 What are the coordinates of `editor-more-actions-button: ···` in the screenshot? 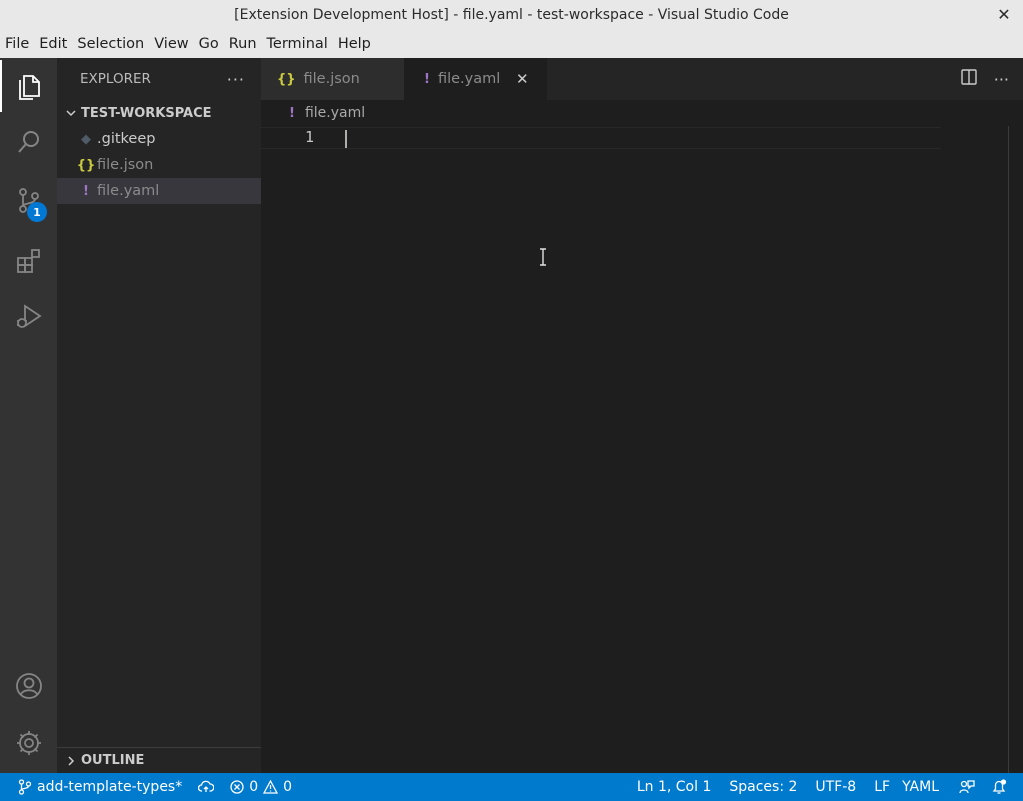 It's located at (1001, 79).